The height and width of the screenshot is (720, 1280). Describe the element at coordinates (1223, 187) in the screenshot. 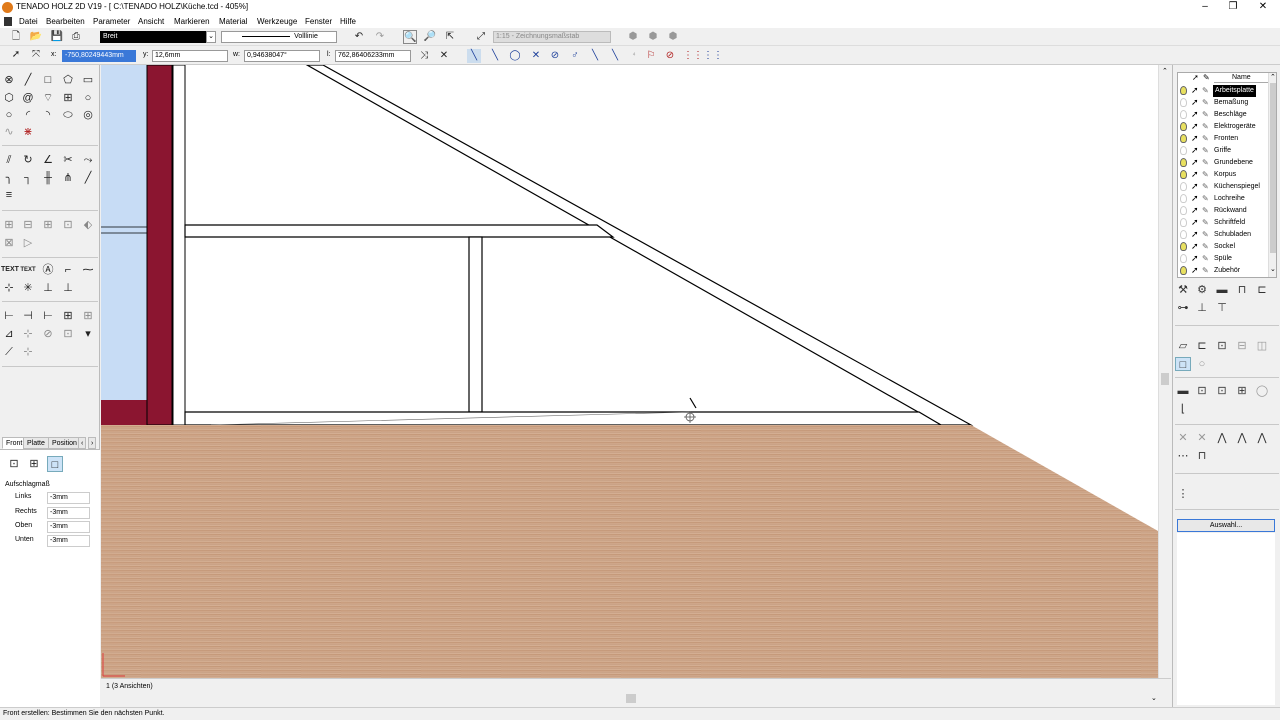

I see `layer-row: ➚ ✎ Küchenspiegel` at that location.